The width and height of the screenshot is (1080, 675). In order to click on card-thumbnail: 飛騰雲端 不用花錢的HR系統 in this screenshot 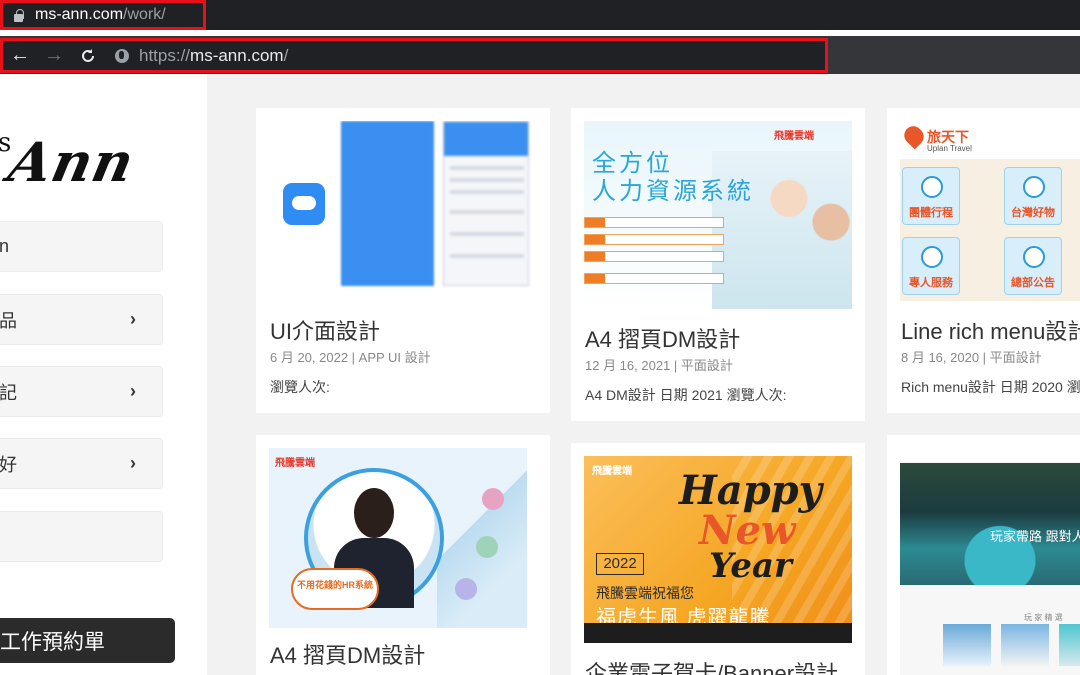, I will do `click(398, 538)`.